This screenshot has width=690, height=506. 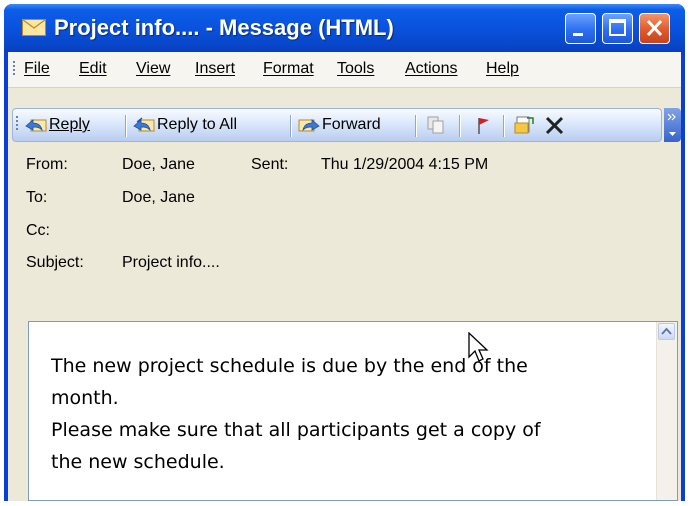 What do you see at coordinates (85, 398) in the screenshot?
I see `message-line: month.` at bounding box center [85, 398].